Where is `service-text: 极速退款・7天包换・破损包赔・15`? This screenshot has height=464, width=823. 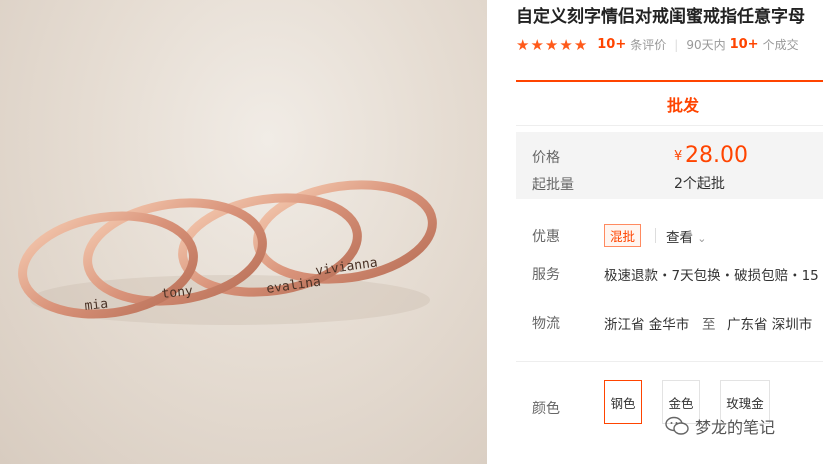 service-text: 极速退款・7天包换・破损包赔・15 is located at coordinates (711, 274).